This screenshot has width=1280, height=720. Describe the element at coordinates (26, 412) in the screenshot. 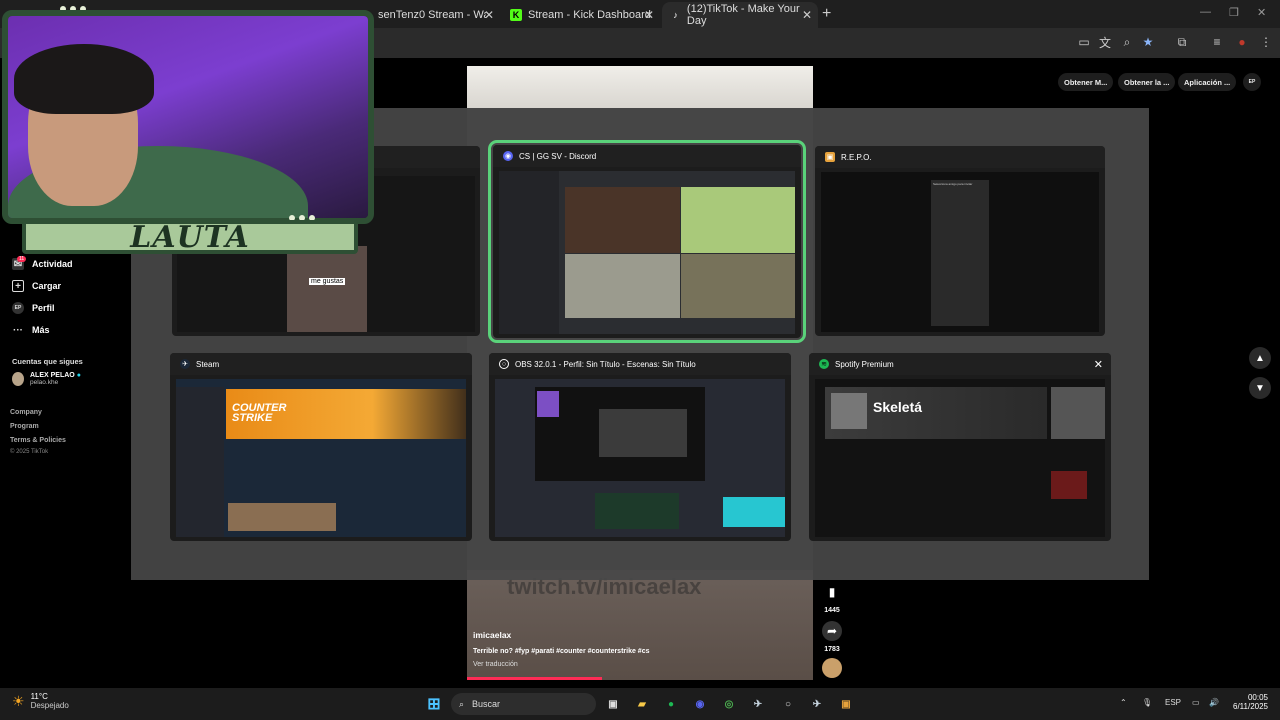

I see `footer-company: Company` at that location.